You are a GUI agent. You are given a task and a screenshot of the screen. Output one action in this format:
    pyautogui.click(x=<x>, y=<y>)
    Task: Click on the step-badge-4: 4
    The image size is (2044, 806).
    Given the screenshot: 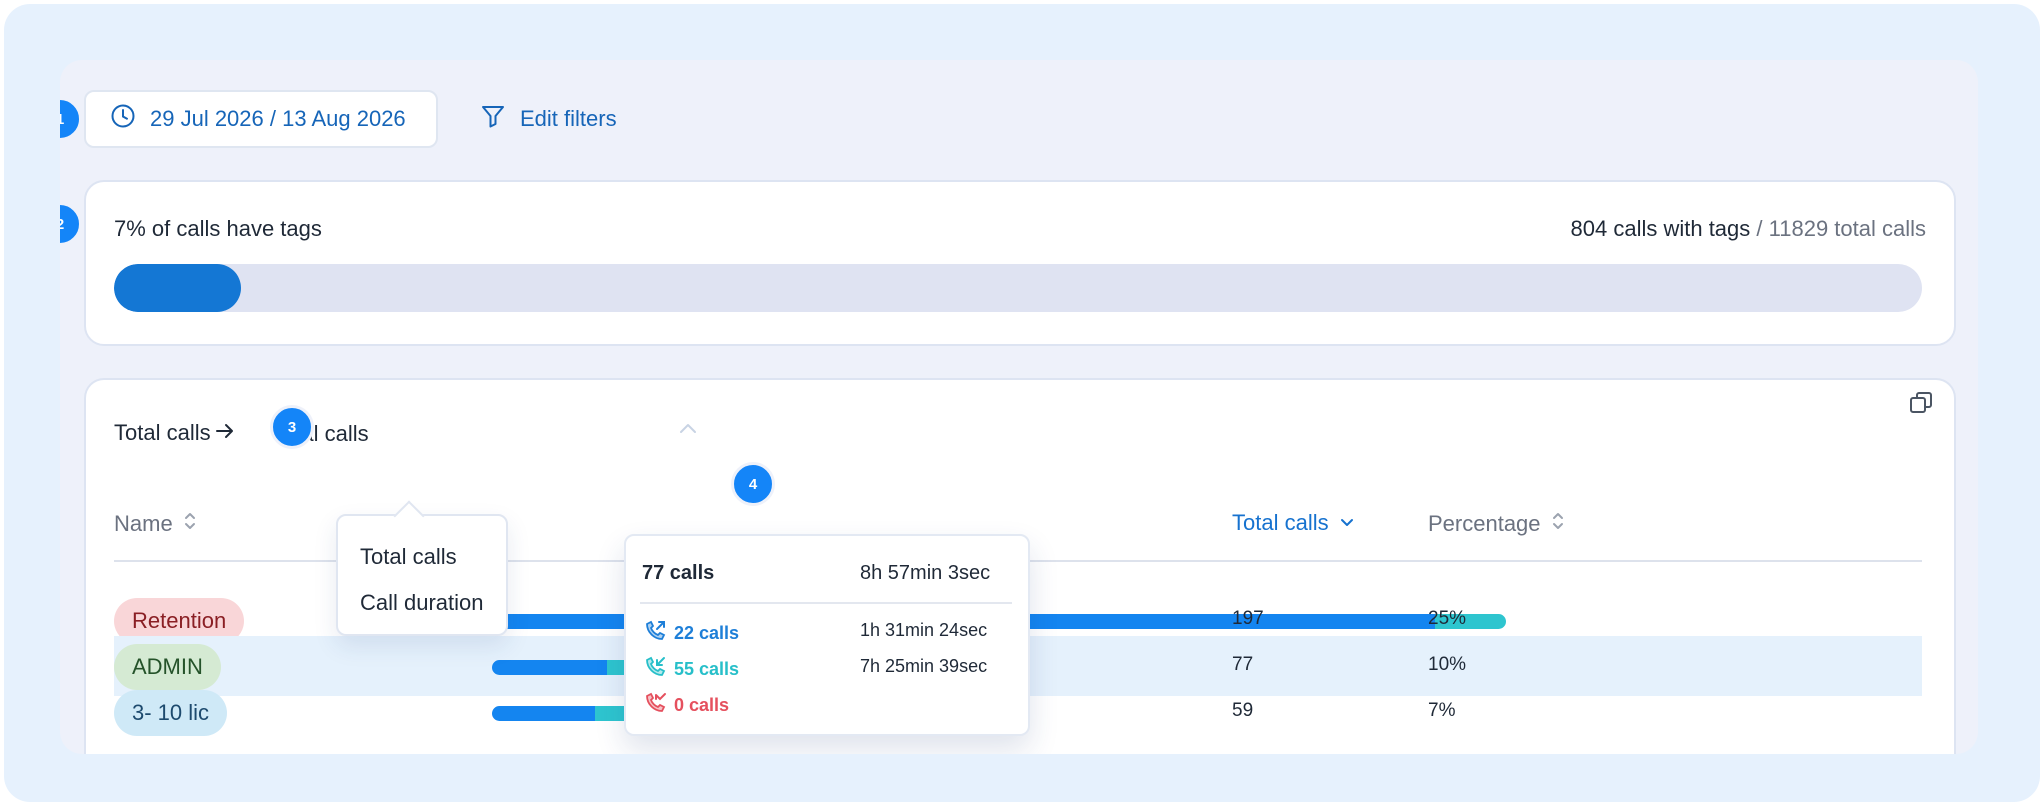 What is the action you would take?
    pyautogui.click(x=753, y=484)
    